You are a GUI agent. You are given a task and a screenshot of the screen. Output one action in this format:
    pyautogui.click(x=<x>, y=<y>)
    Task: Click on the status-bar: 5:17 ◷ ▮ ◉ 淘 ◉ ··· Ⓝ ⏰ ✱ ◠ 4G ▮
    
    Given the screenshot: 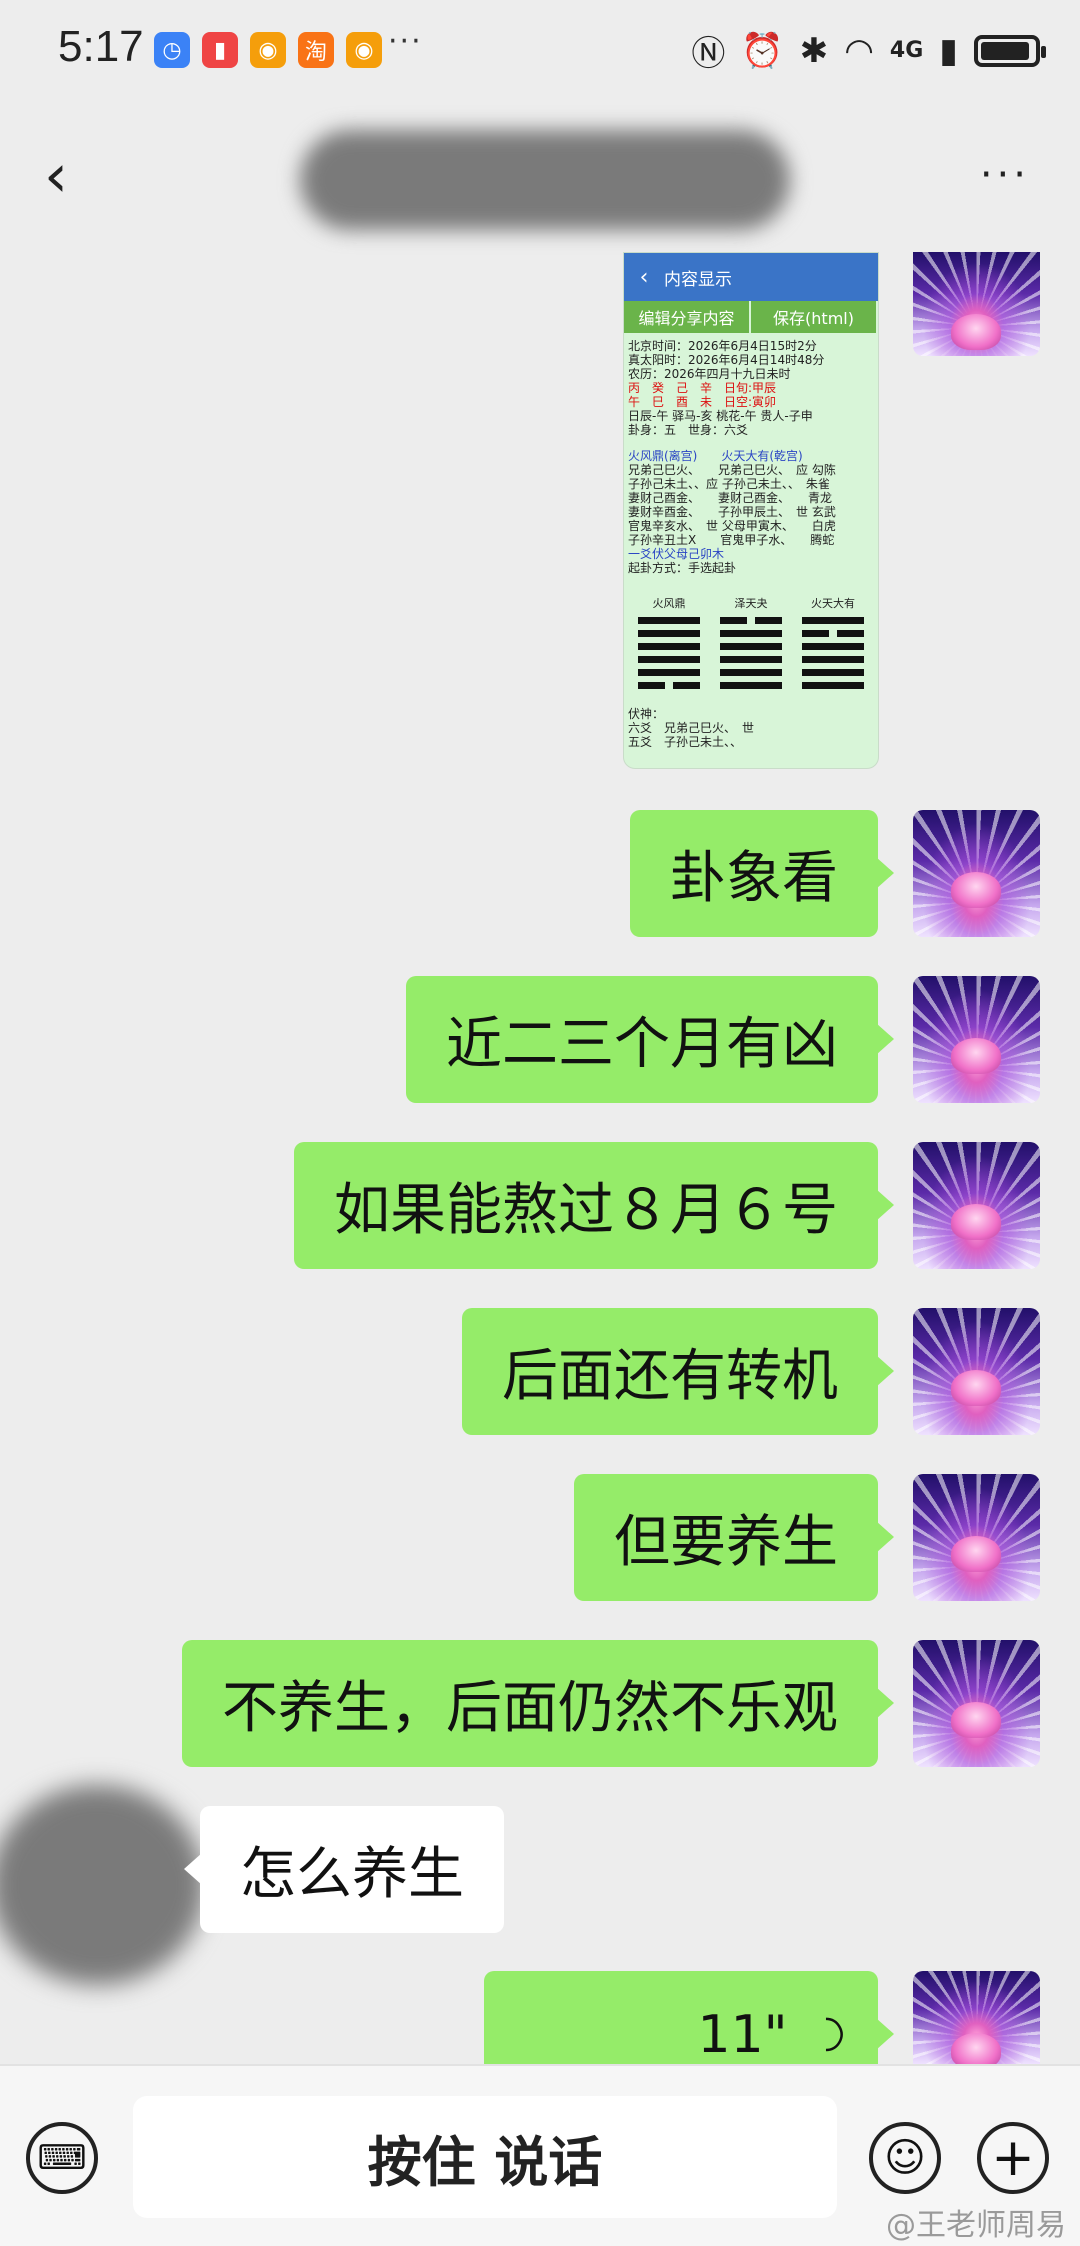 What is the action you would take?
    pyautogui.click(x=540, y=50)
    